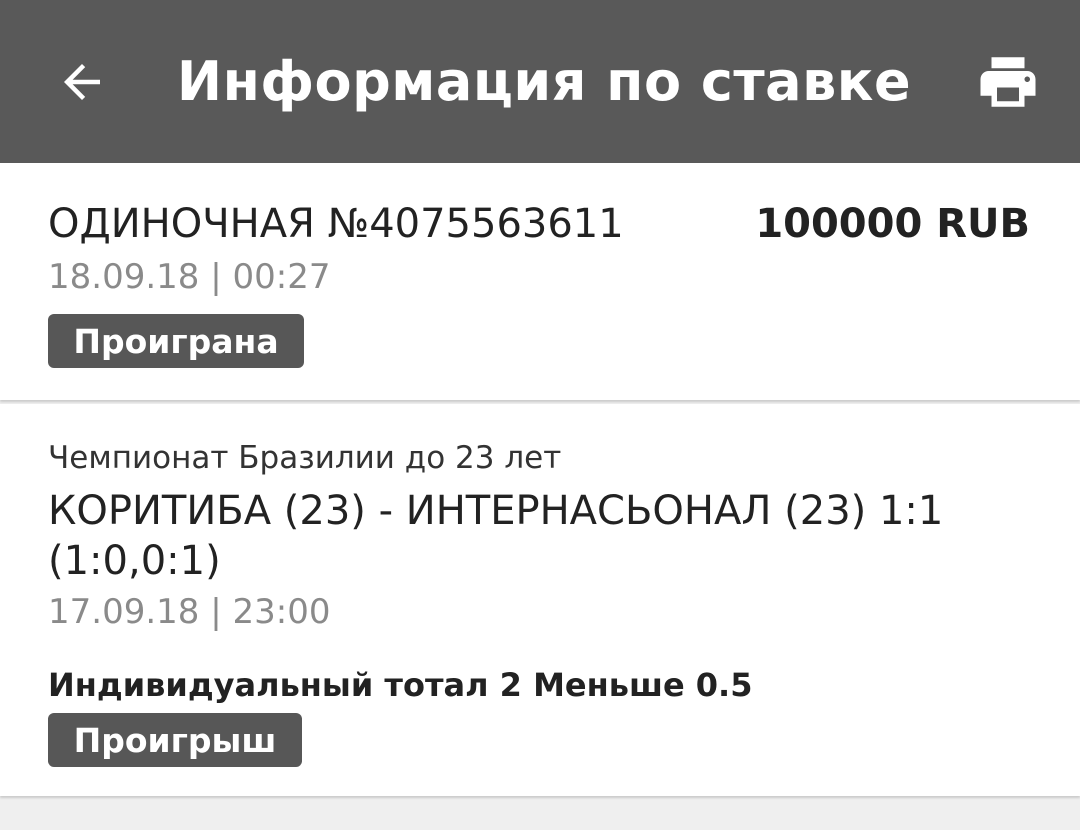 This screenshot has width=1080, height=830. Describe the element at coordinates (176, 341) in the screenshot. I see `bet-status-badge: Проиграна` at that location.